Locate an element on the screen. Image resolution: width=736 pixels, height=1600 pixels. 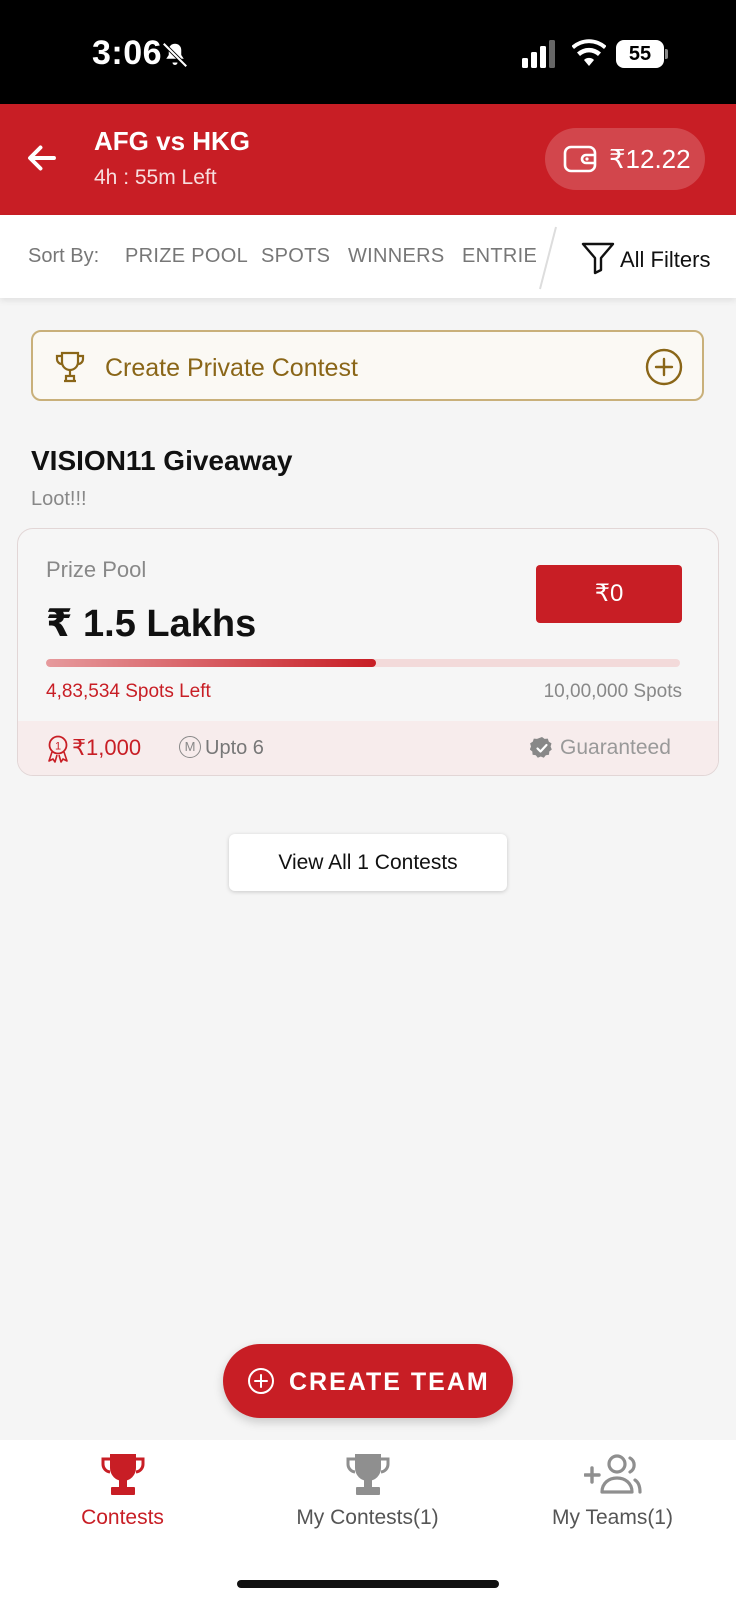
time-left: 4h : 55m Left is located at coordinates (155, 177).